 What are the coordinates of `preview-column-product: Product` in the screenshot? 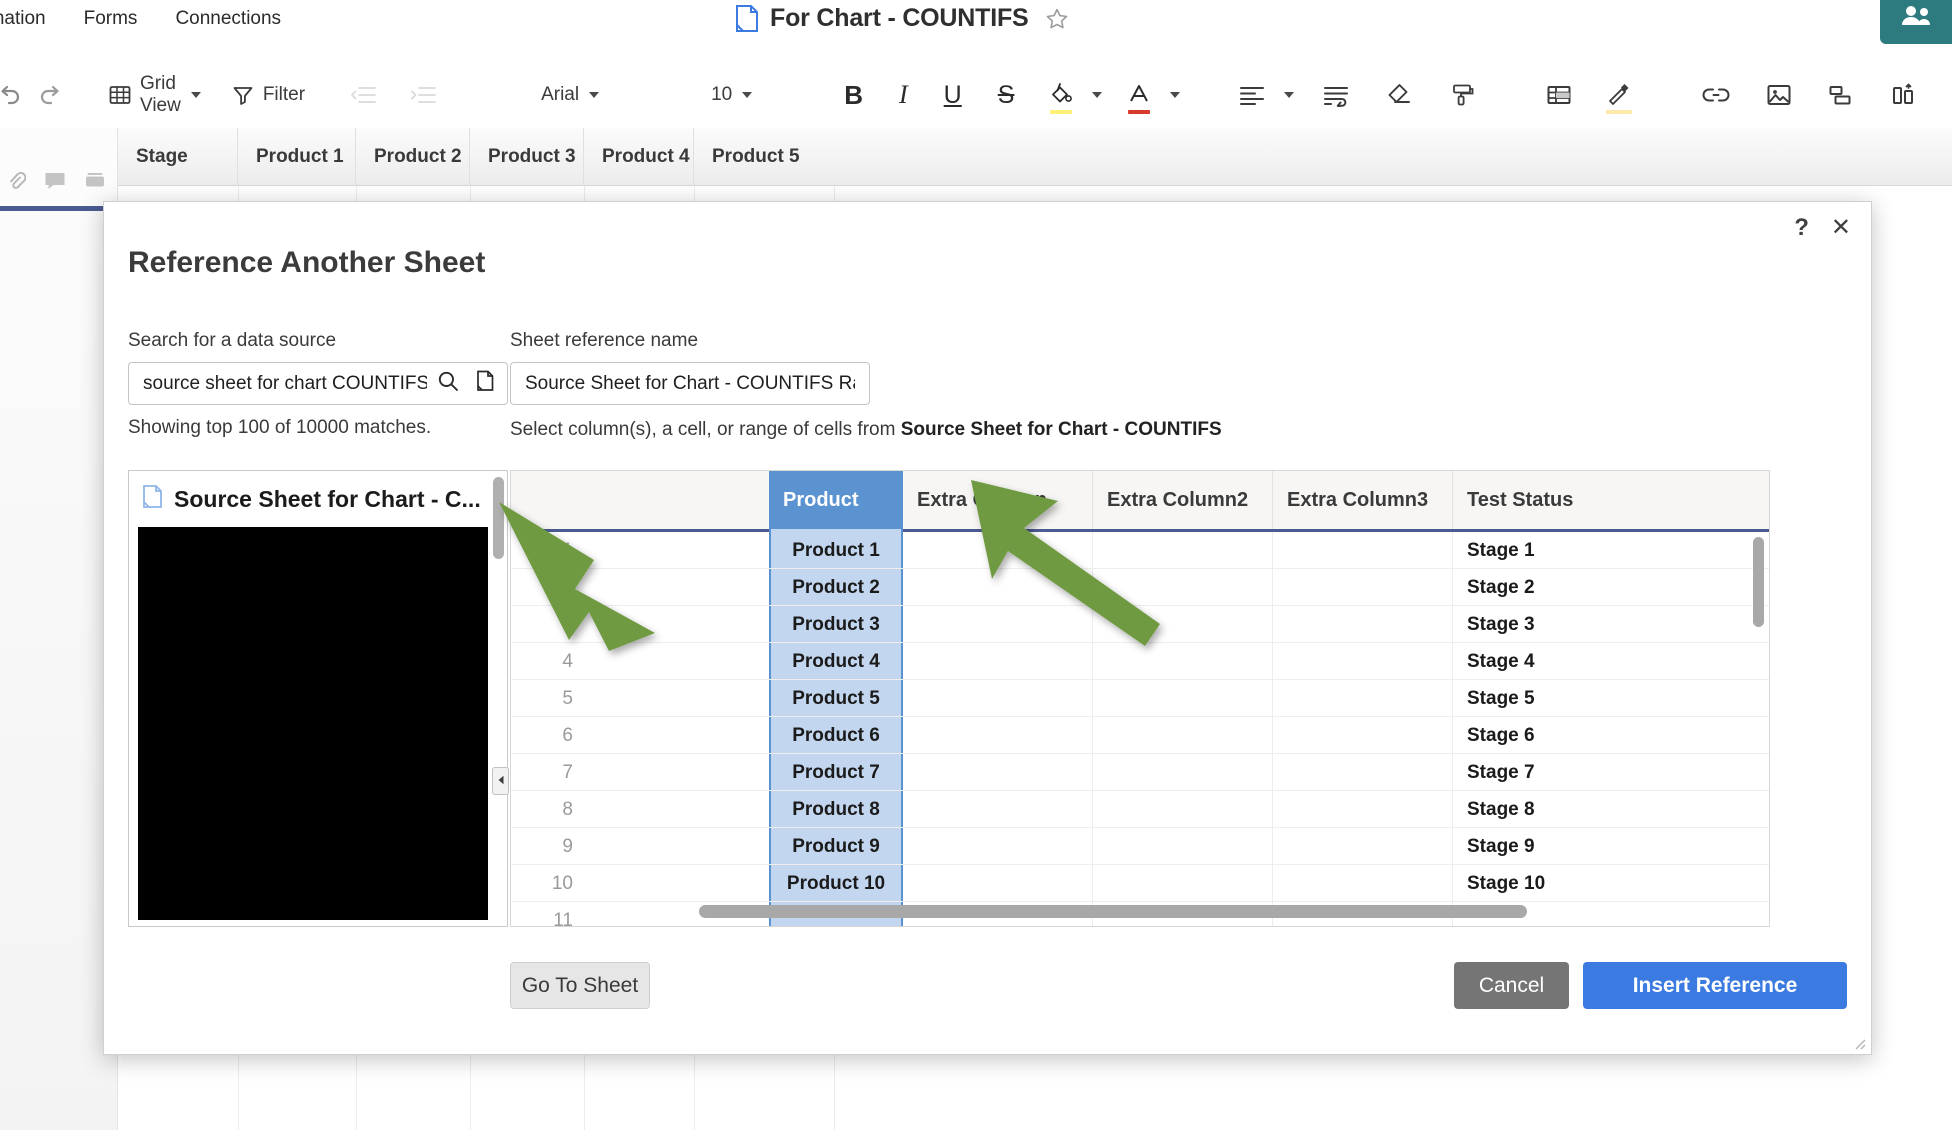 It's located at (836, 500).